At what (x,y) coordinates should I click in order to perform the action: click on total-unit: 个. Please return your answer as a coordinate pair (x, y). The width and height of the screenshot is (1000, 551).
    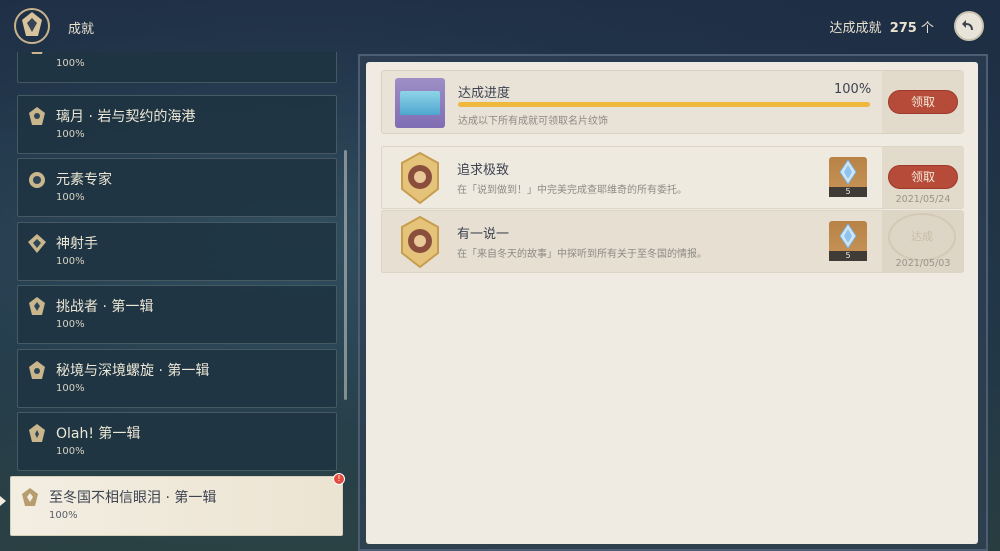
    Looking at the image, I should click on (927, 28).